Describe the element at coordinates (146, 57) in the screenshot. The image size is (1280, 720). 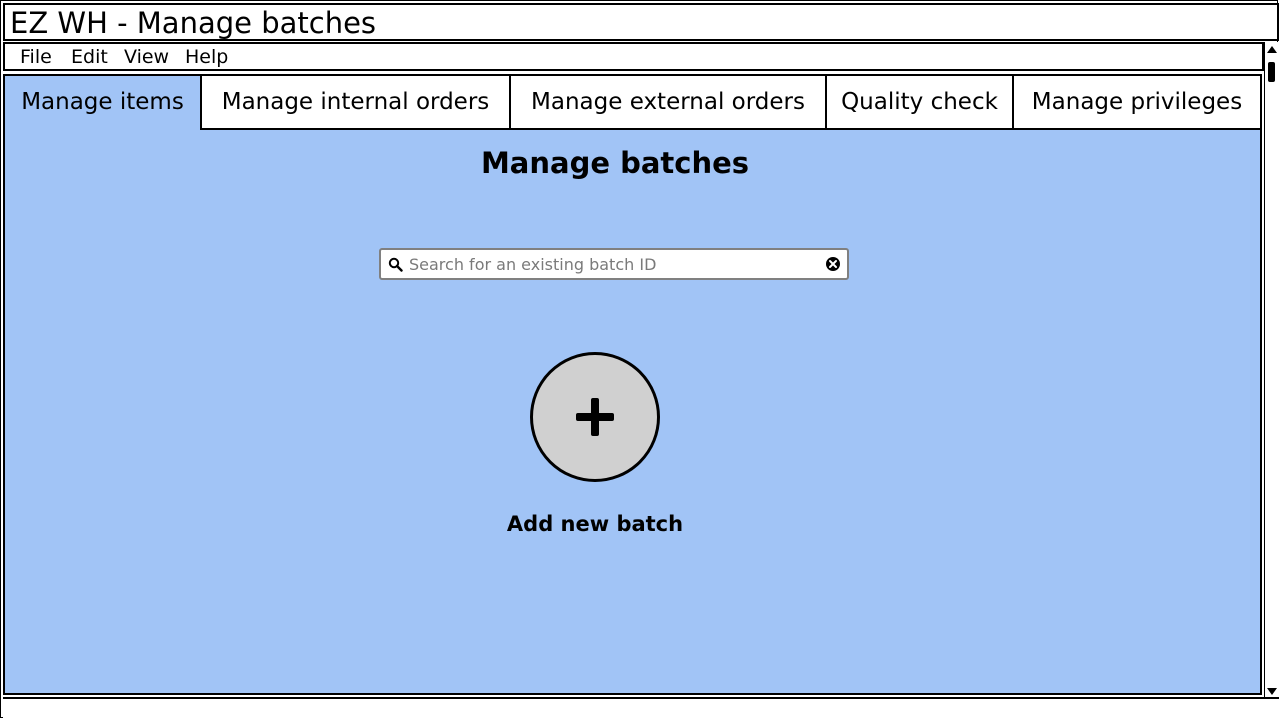
I see `menu-view: View` at that location.